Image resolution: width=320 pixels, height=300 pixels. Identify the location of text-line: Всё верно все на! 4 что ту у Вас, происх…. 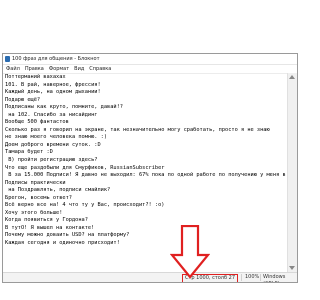
(85, 205).